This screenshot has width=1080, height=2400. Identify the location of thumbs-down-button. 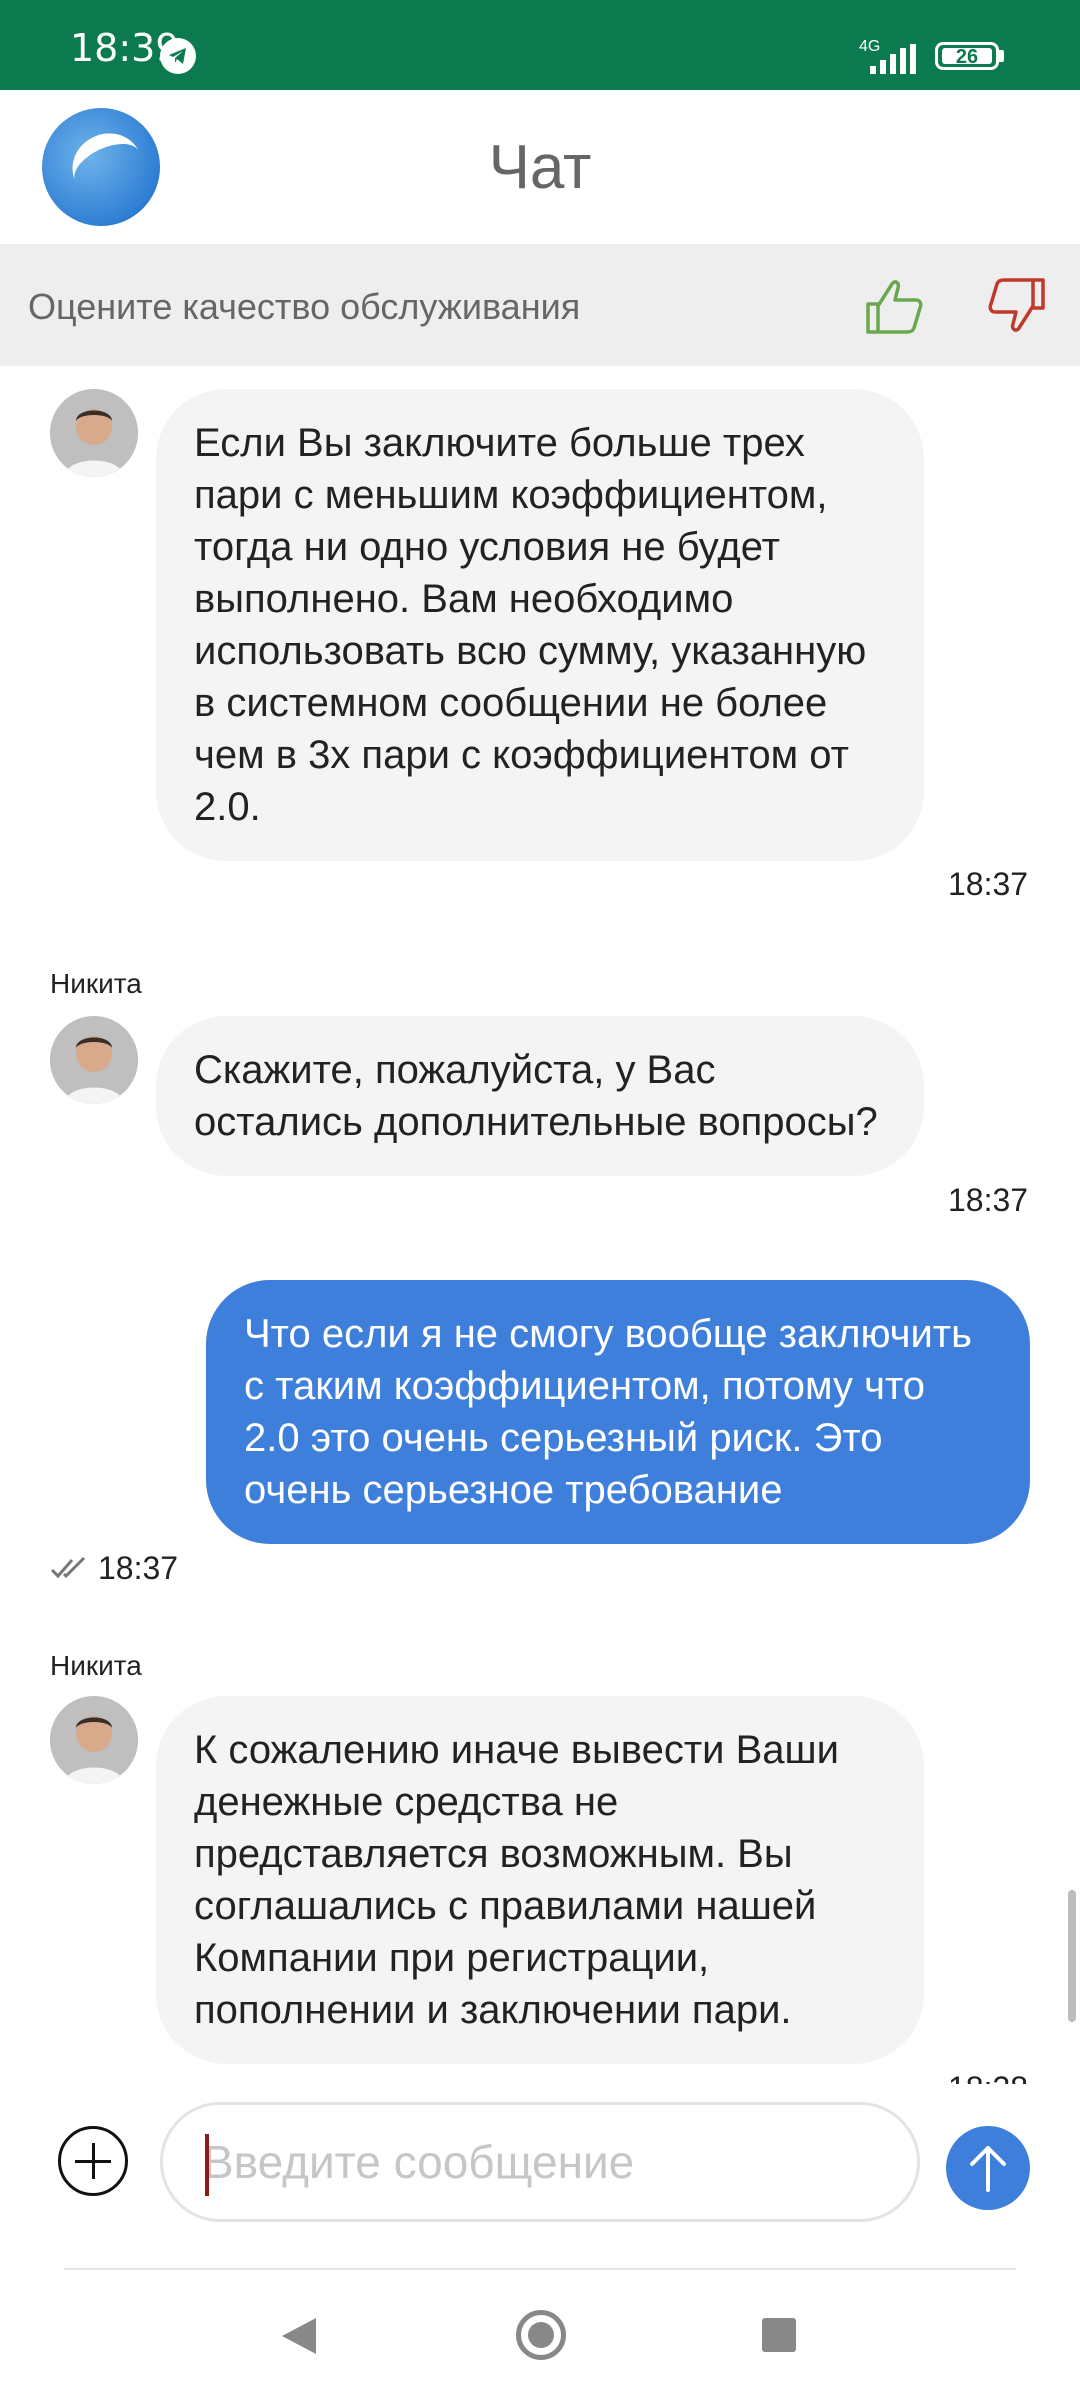
(1017, 306).